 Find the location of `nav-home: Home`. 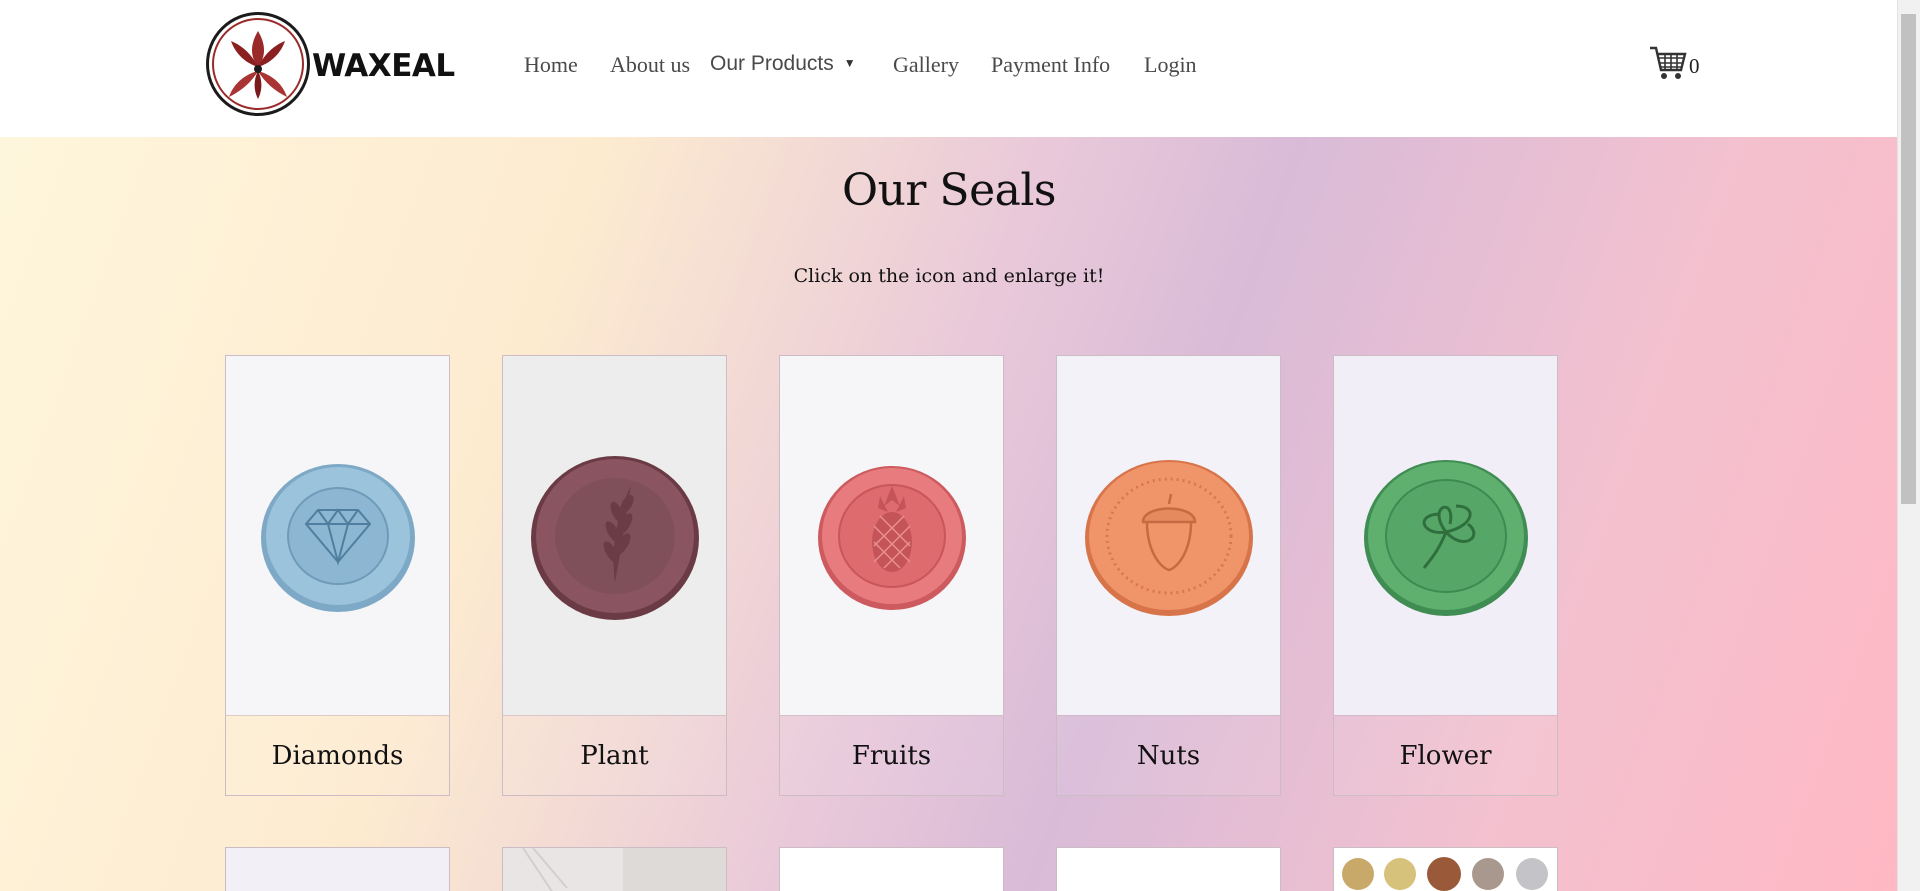

nav-home: Home is located at coordinates (551, 65).